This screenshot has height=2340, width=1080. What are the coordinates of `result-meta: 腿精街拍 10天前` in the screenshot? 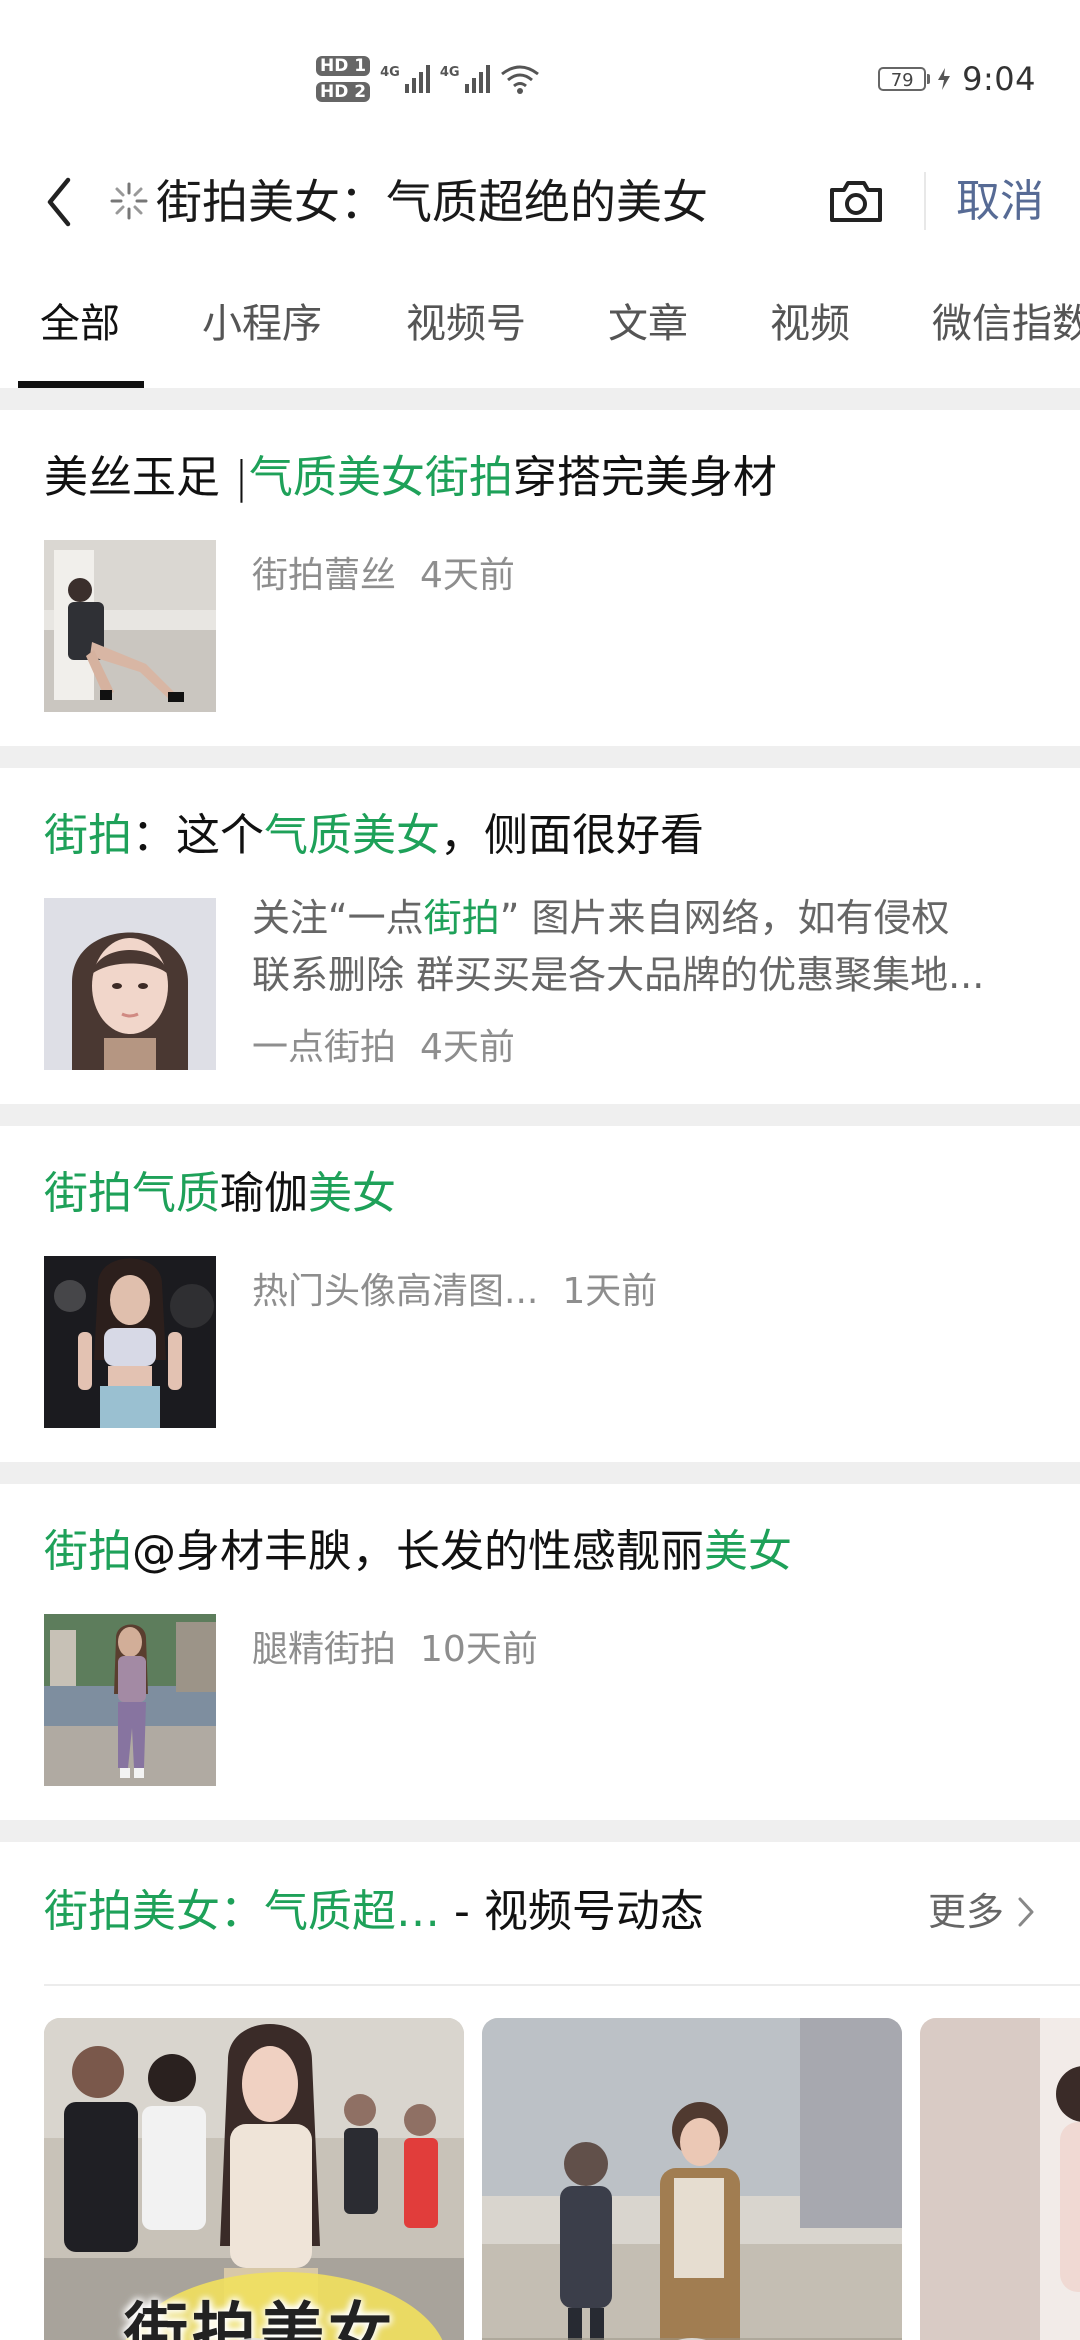 It's located at (395, 1646).